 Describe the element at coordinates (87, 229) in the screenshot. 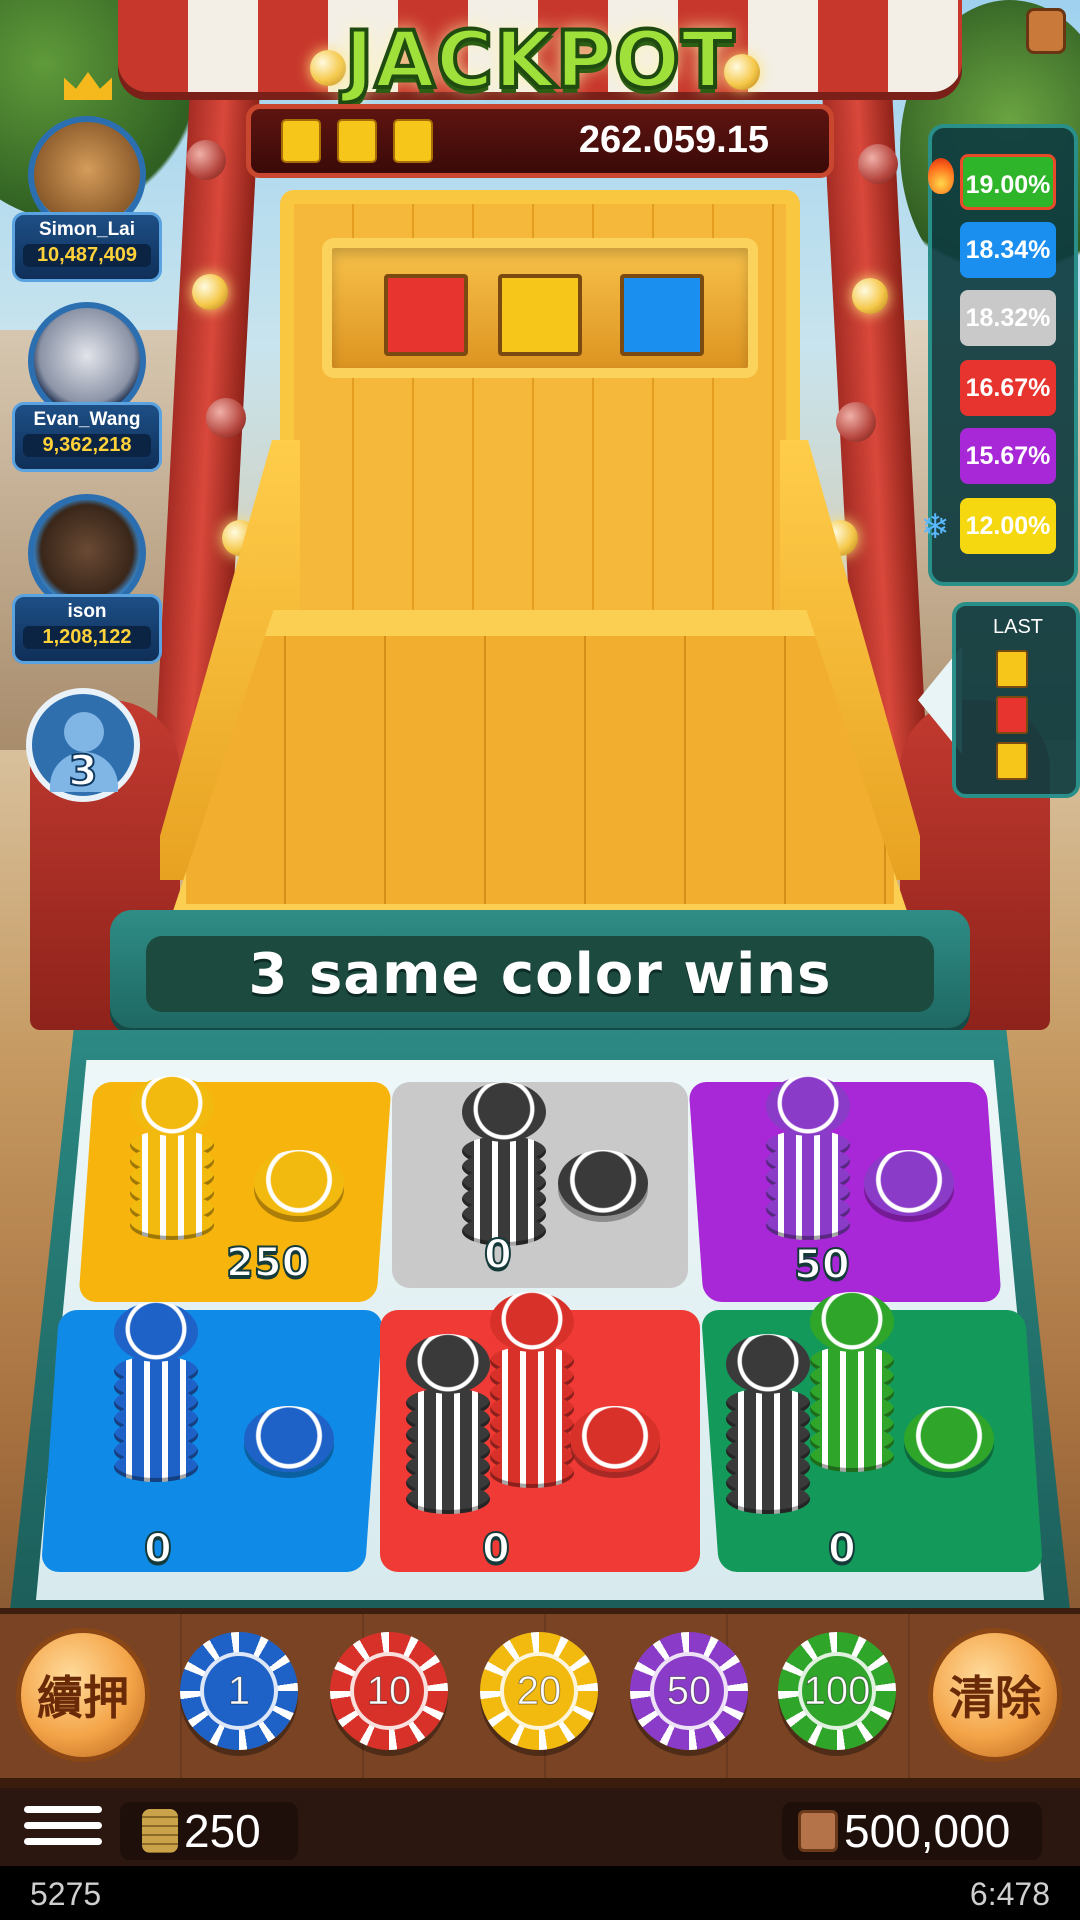

I see `player-name: Simon_Lai` at that location.